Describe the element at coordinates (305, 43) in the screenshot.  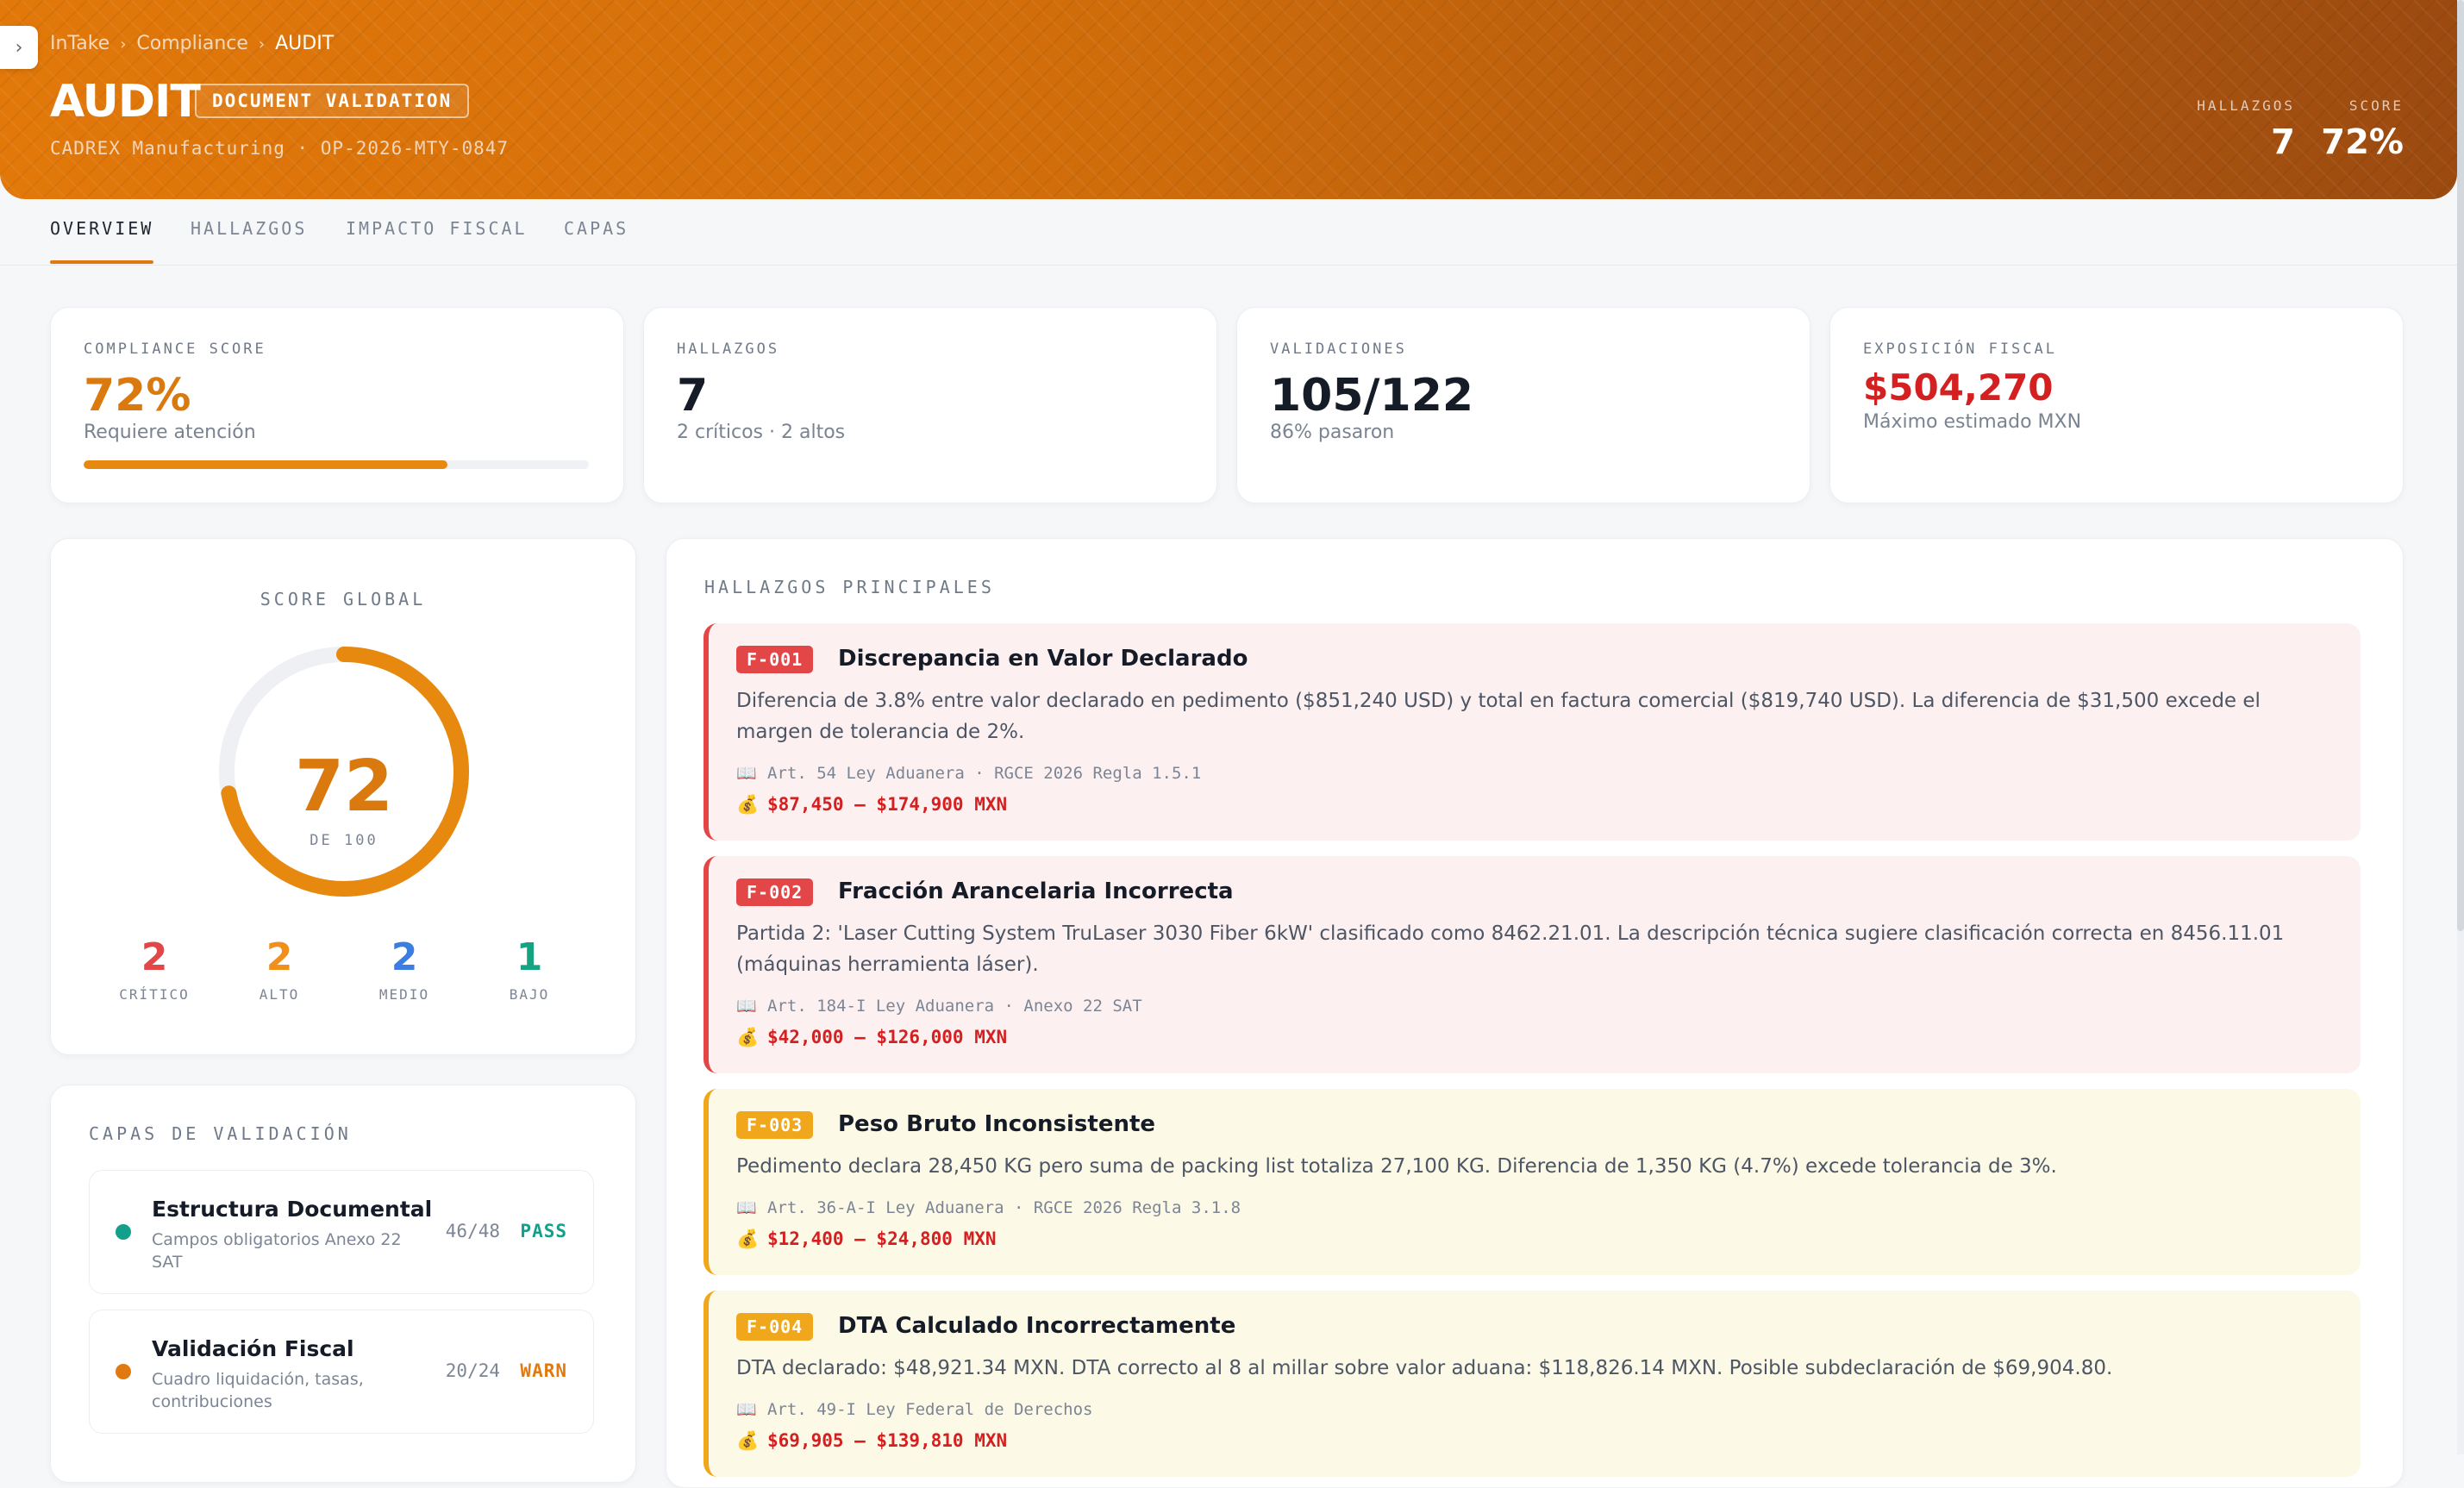
I see `breadcrumb-item-current: AUDIT` at that location.